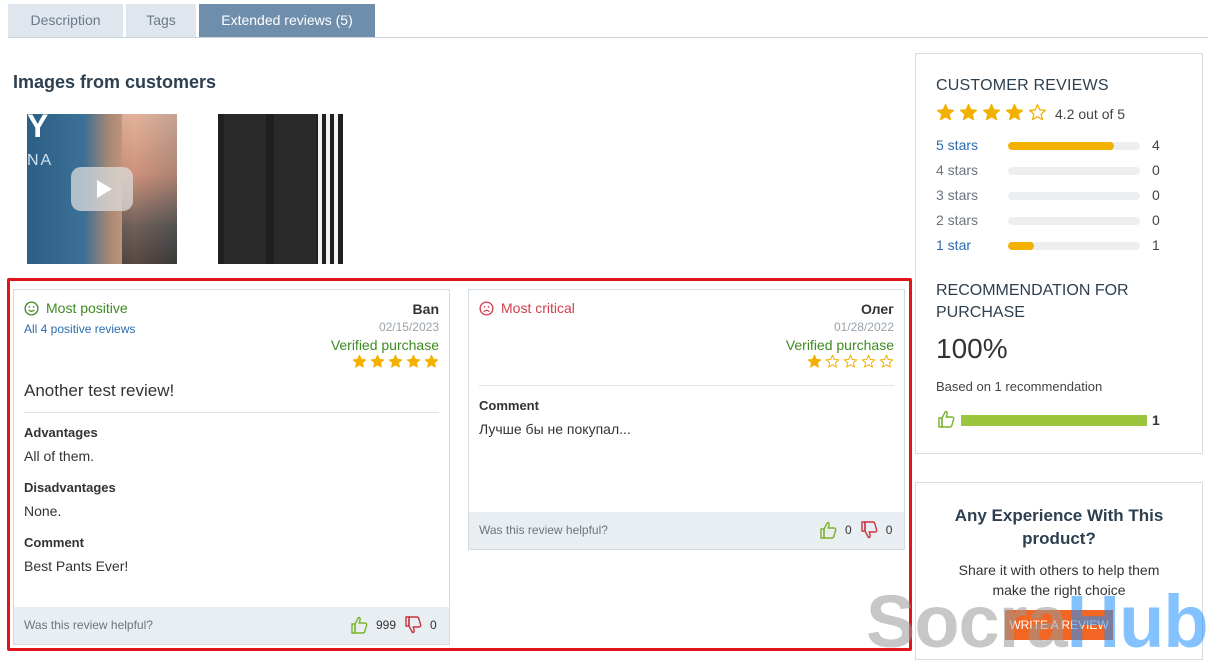  Describe the element at coordinates (957, 195) in the screenshot. I see `histogram-label: 3 stars` at that location.